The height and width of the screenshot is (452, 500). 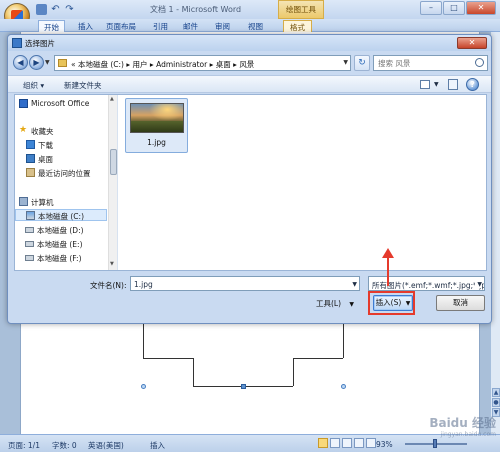 I want to click on status-page: 页面: 1/1, so click(x=24, y=445).